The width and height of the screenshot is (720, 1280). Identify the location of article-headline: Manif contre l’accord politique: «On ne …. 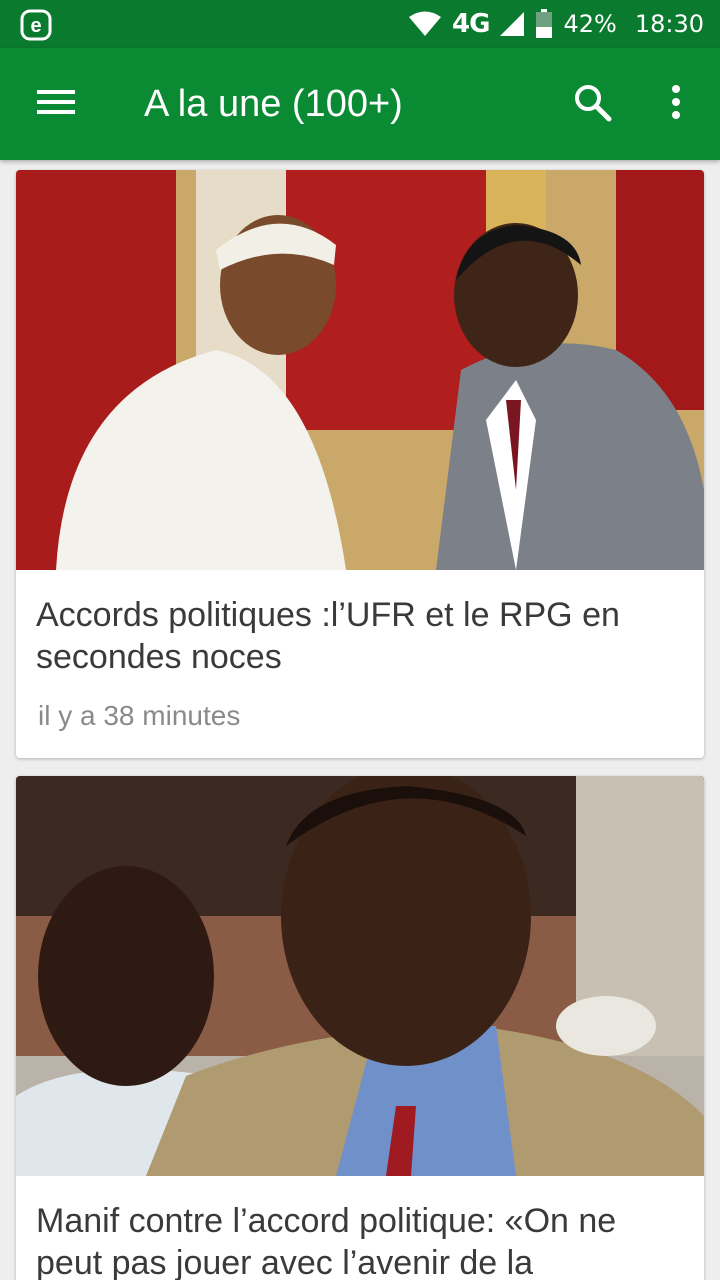
(361, 1240).